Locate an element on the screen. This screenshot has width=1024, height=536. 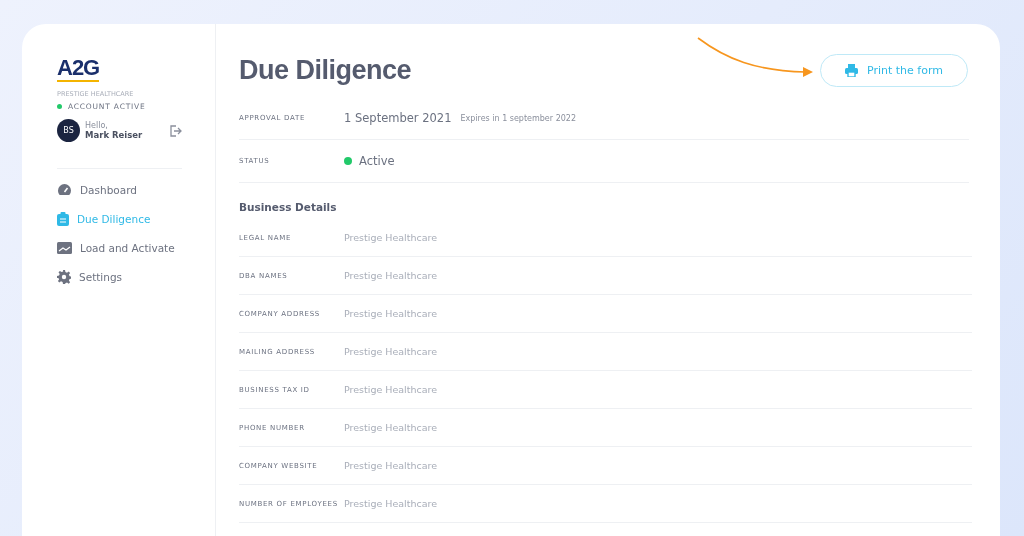
card-icon is located at coordinates (64, 248).